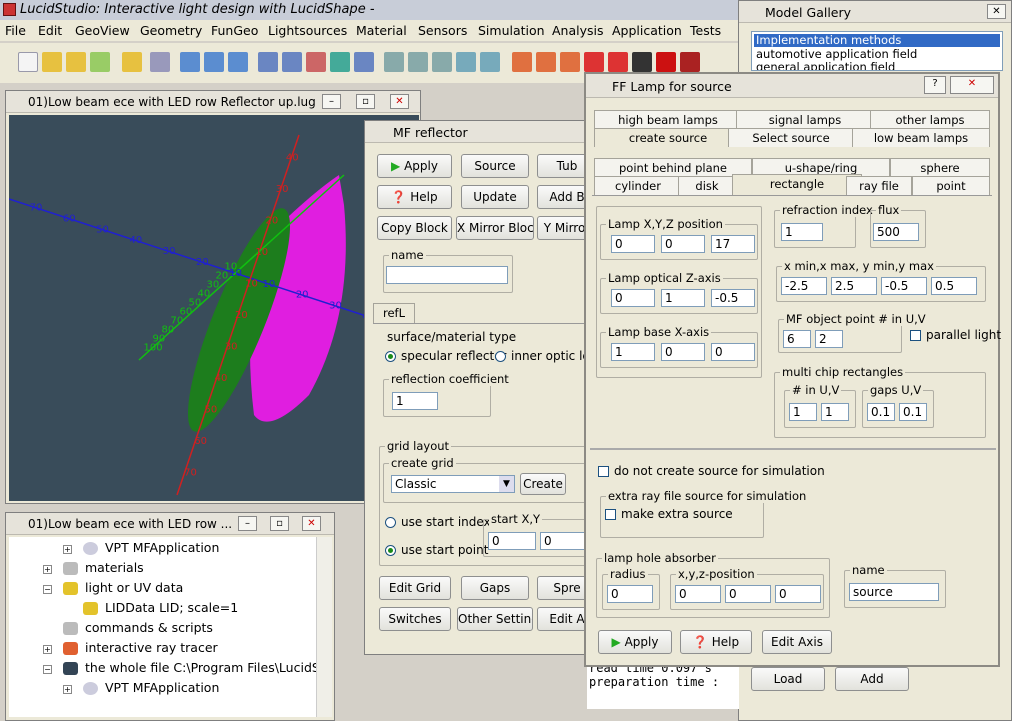  I want to click on grid-select: Classic ▼, so click(453, 484).